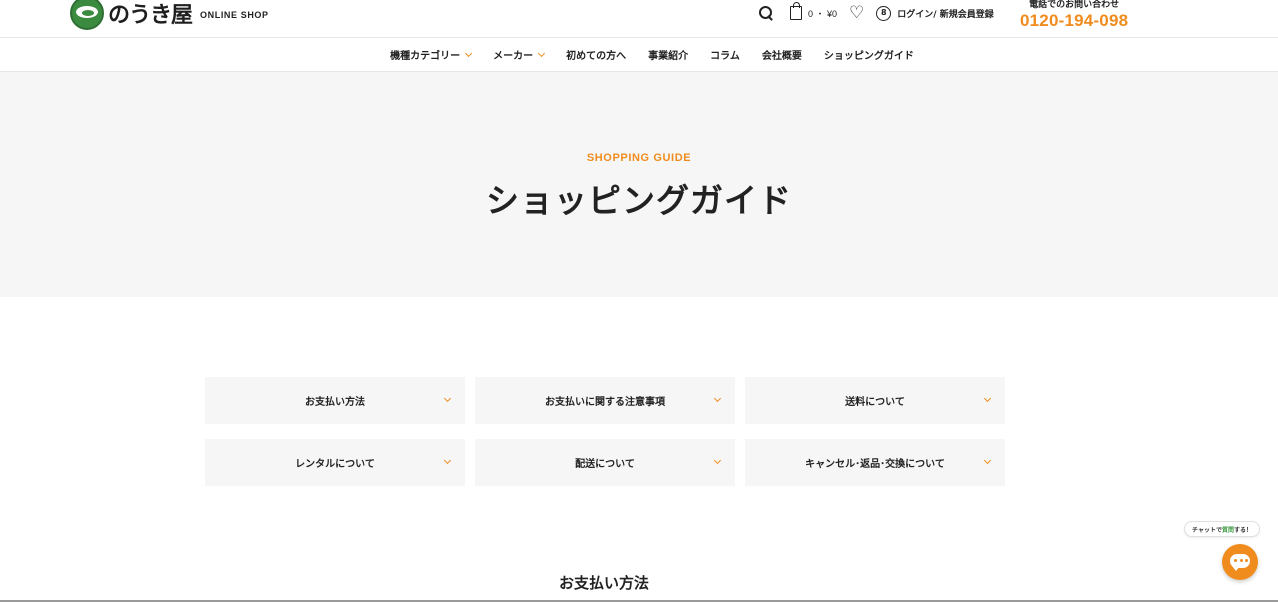 Image resolution: width=1278 pixels, height=602 pixels. I want to click on cart-icon, so click(796, 11).